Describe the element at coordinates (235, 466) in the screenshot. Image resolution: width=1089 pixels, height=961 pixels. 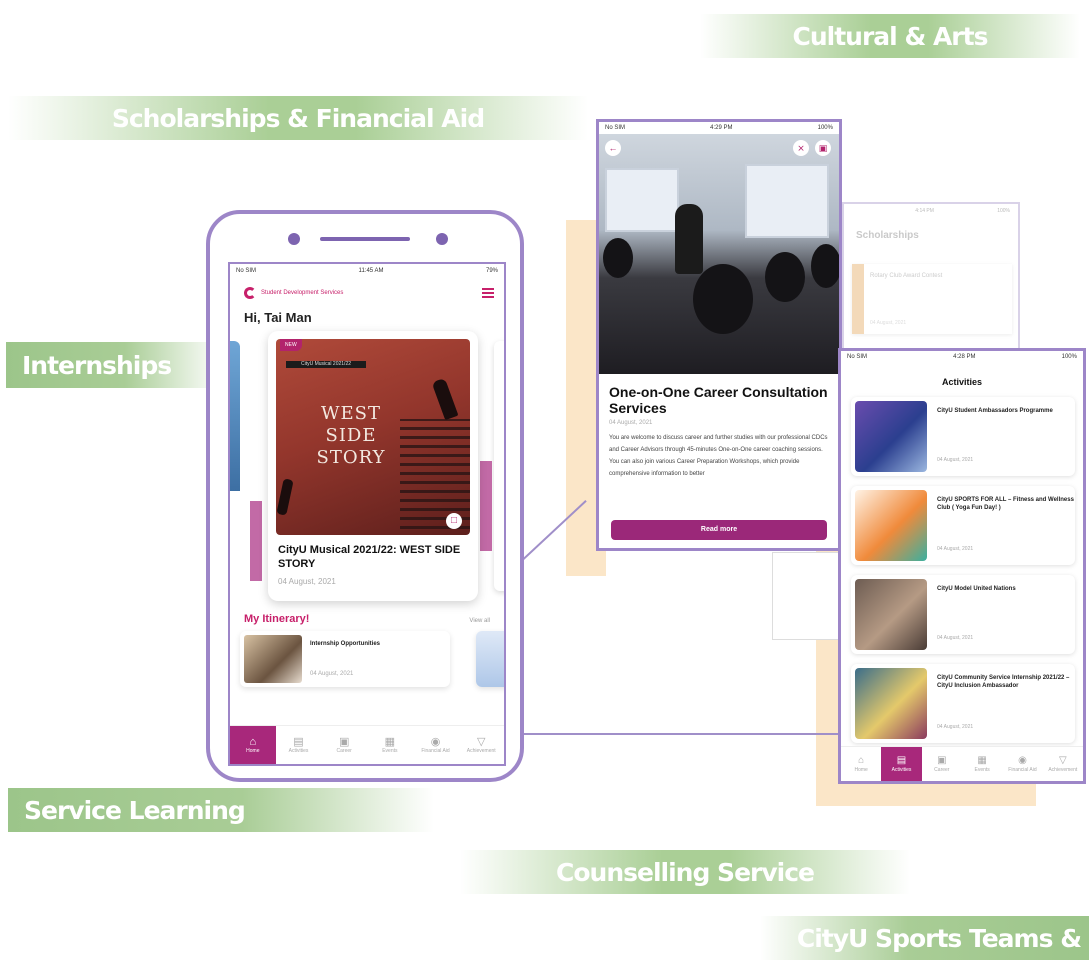
I see `prev-card` at that location.